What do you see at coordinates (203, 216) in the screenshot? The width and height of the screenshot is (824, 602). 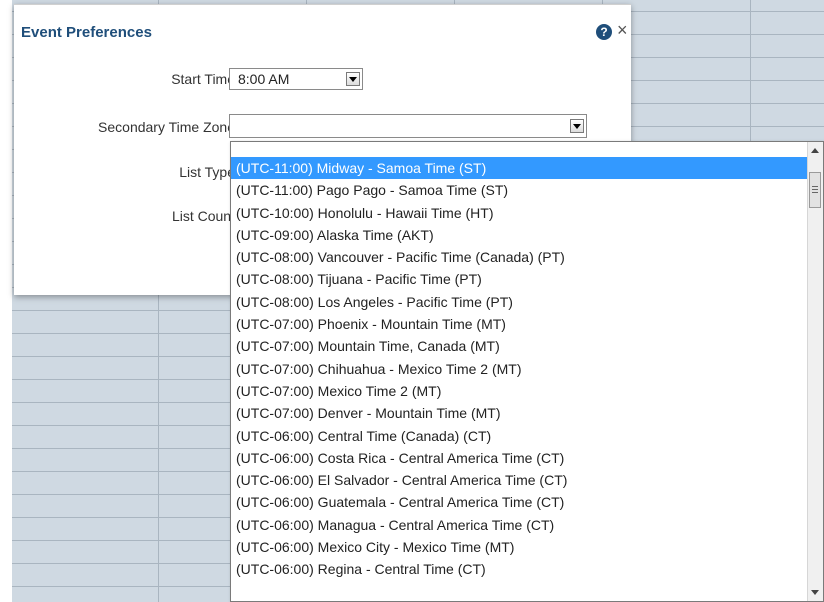 I see `list-count-label: List Count` at bounding box center [203, 216].